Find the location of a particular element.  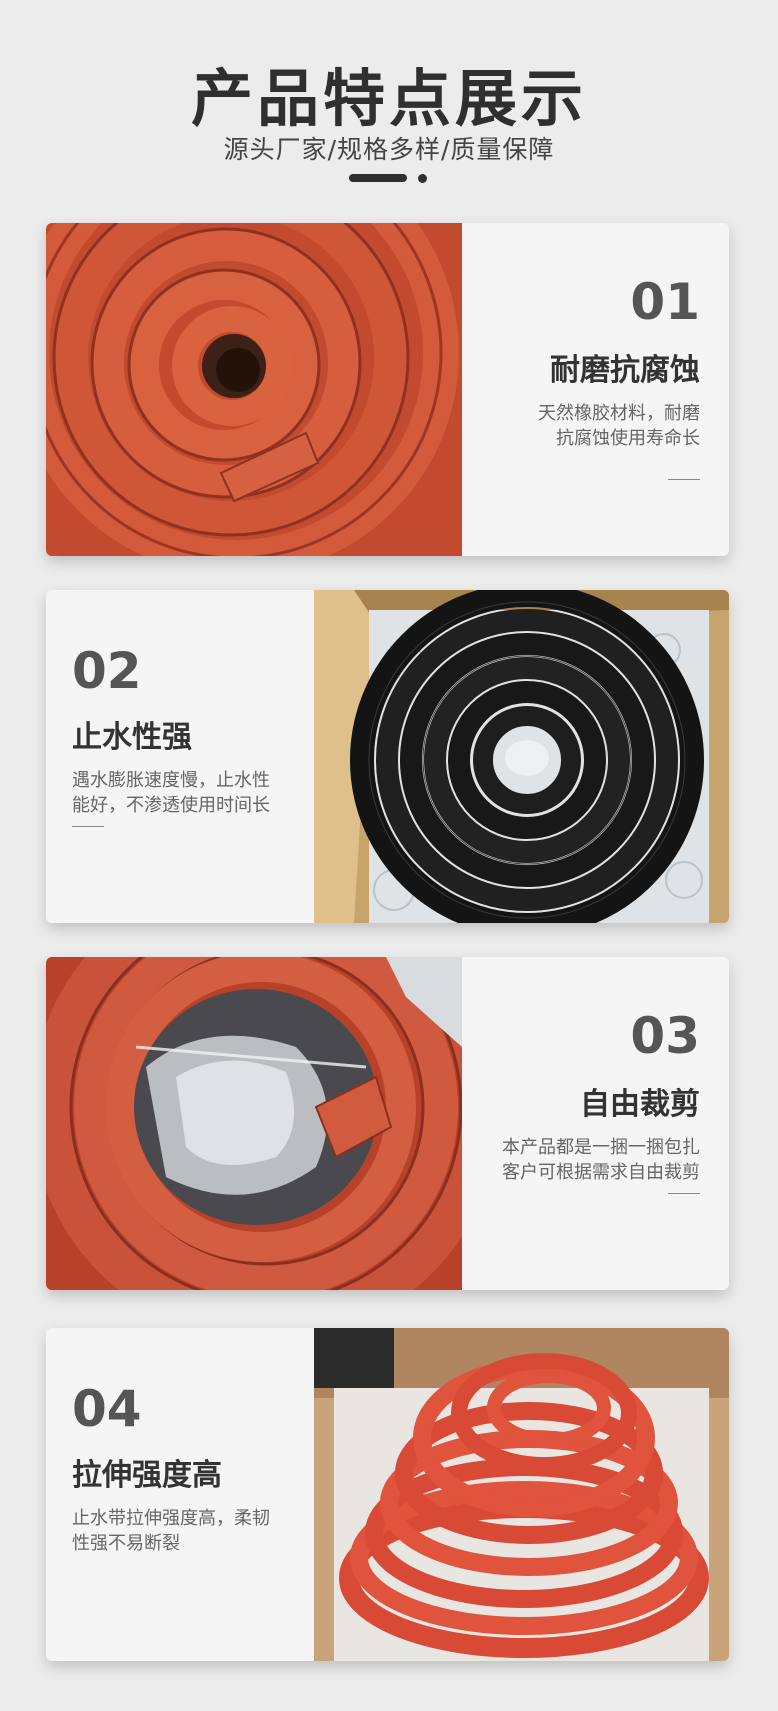

feature-number: 01 is located at coordinates (665, 302).